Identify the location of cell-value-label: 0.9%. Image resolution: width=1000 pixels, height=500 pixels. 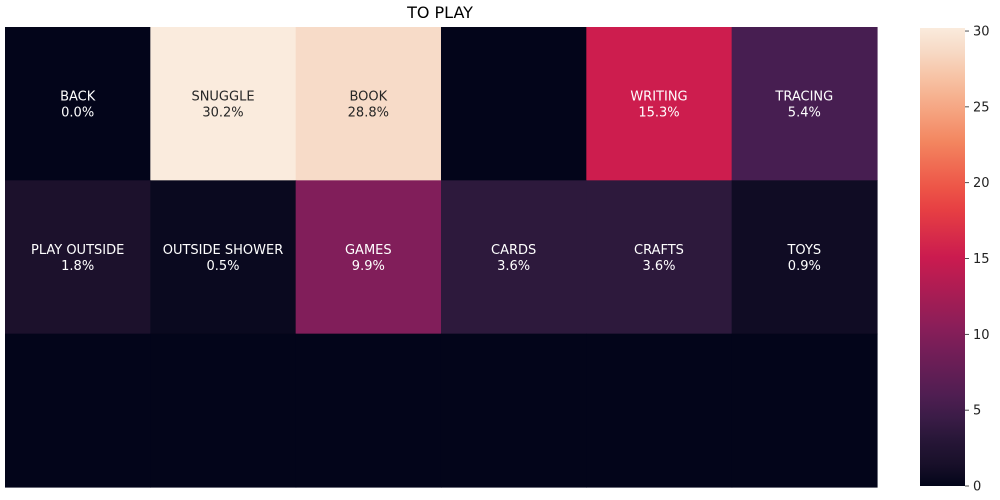
(804, 266).